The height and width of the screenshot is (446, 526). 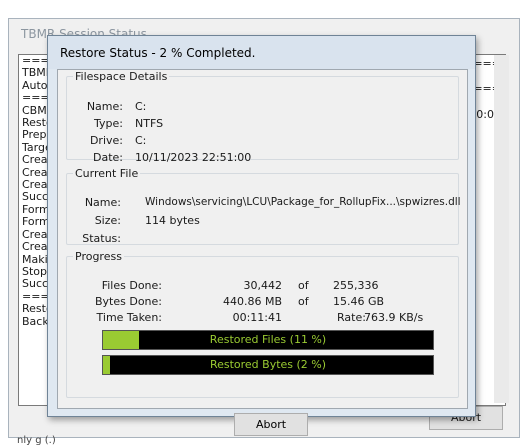 I want to click on restored-files-progress-bar: Restored Files (11 %), so click(x=268, y=340).